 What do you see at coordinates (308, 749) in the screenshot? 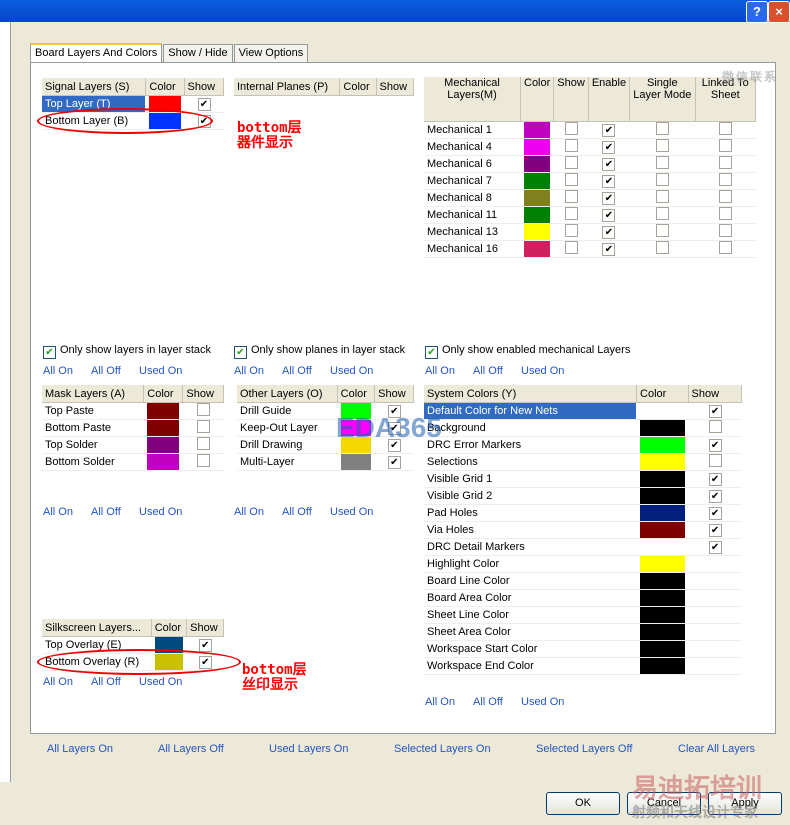
I see `bottom-link: Used Layers On` at bounding box center [308, 749].